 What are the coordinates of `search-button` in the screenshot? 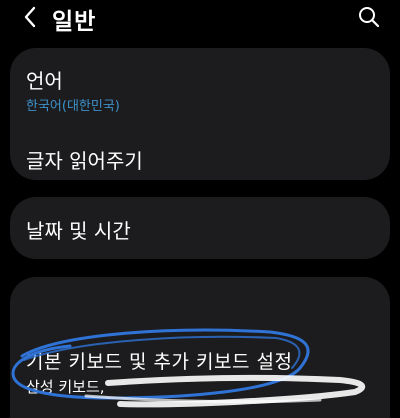 It's located at (369, 17).